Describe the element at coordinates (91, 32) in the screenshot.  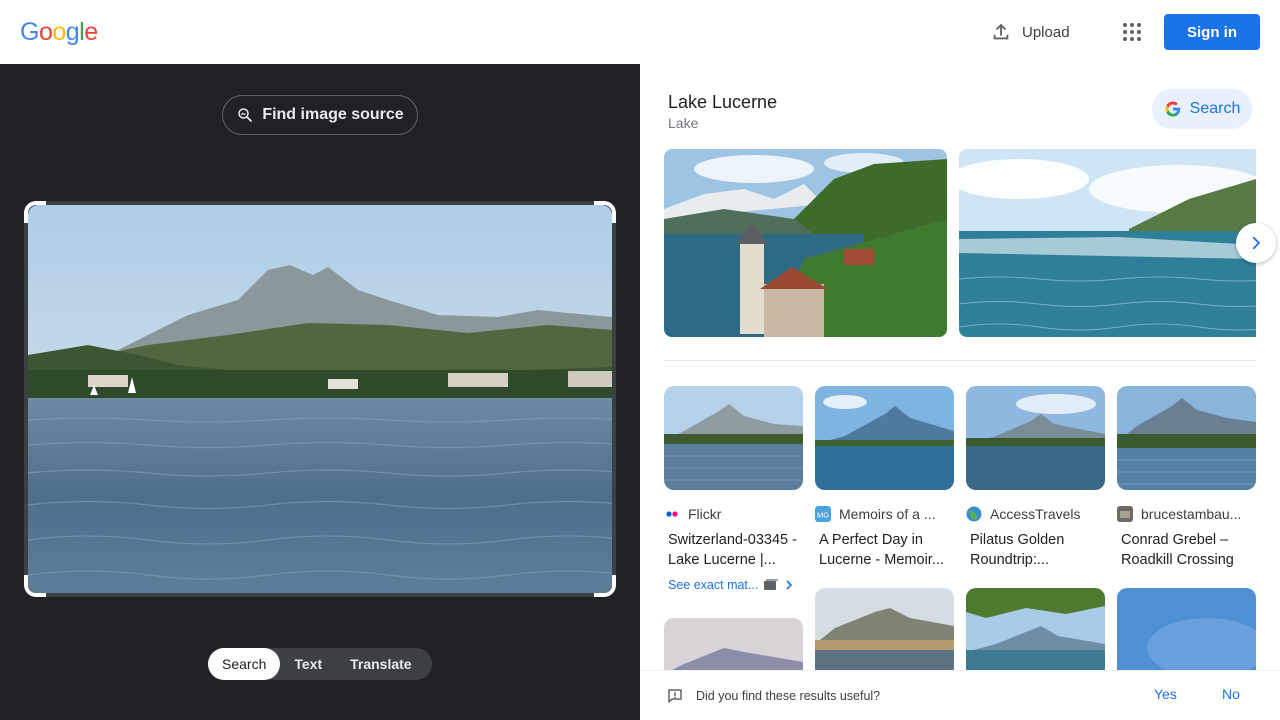
I see `logo-letter: e` at that location.